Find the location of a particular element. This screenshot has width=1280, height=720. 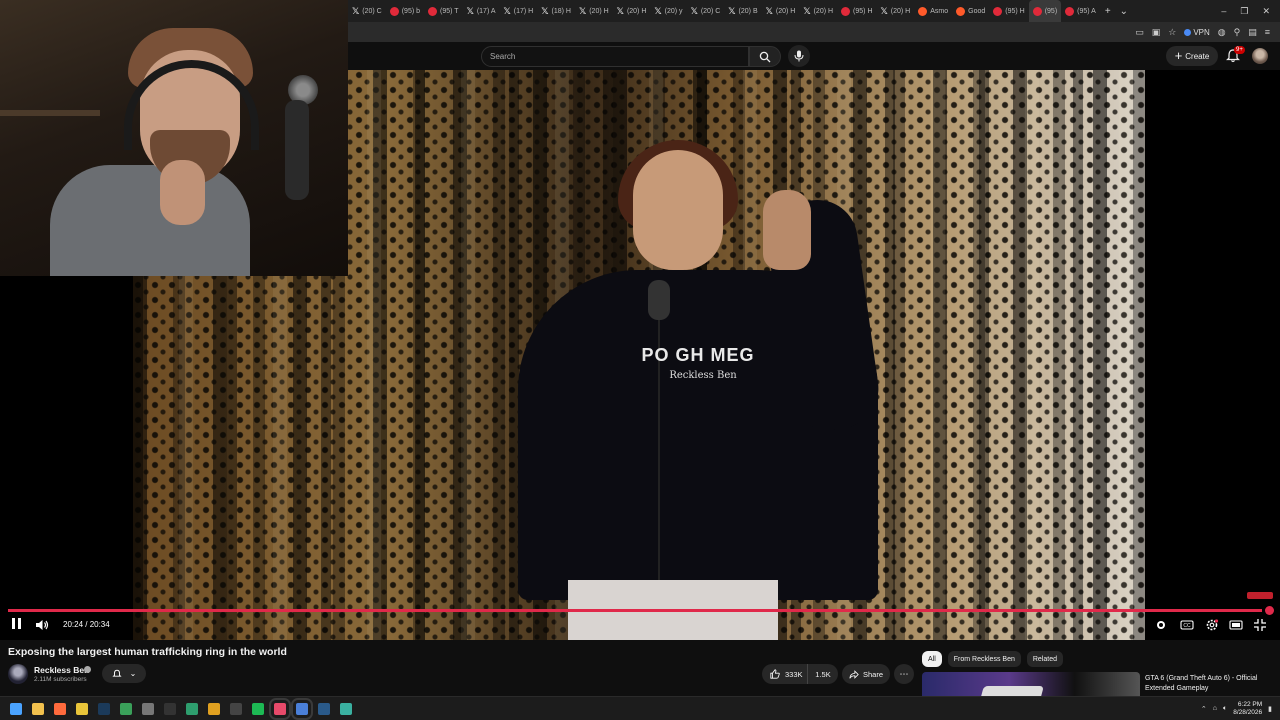

youtube-icon is located at coordinates (394, 11).